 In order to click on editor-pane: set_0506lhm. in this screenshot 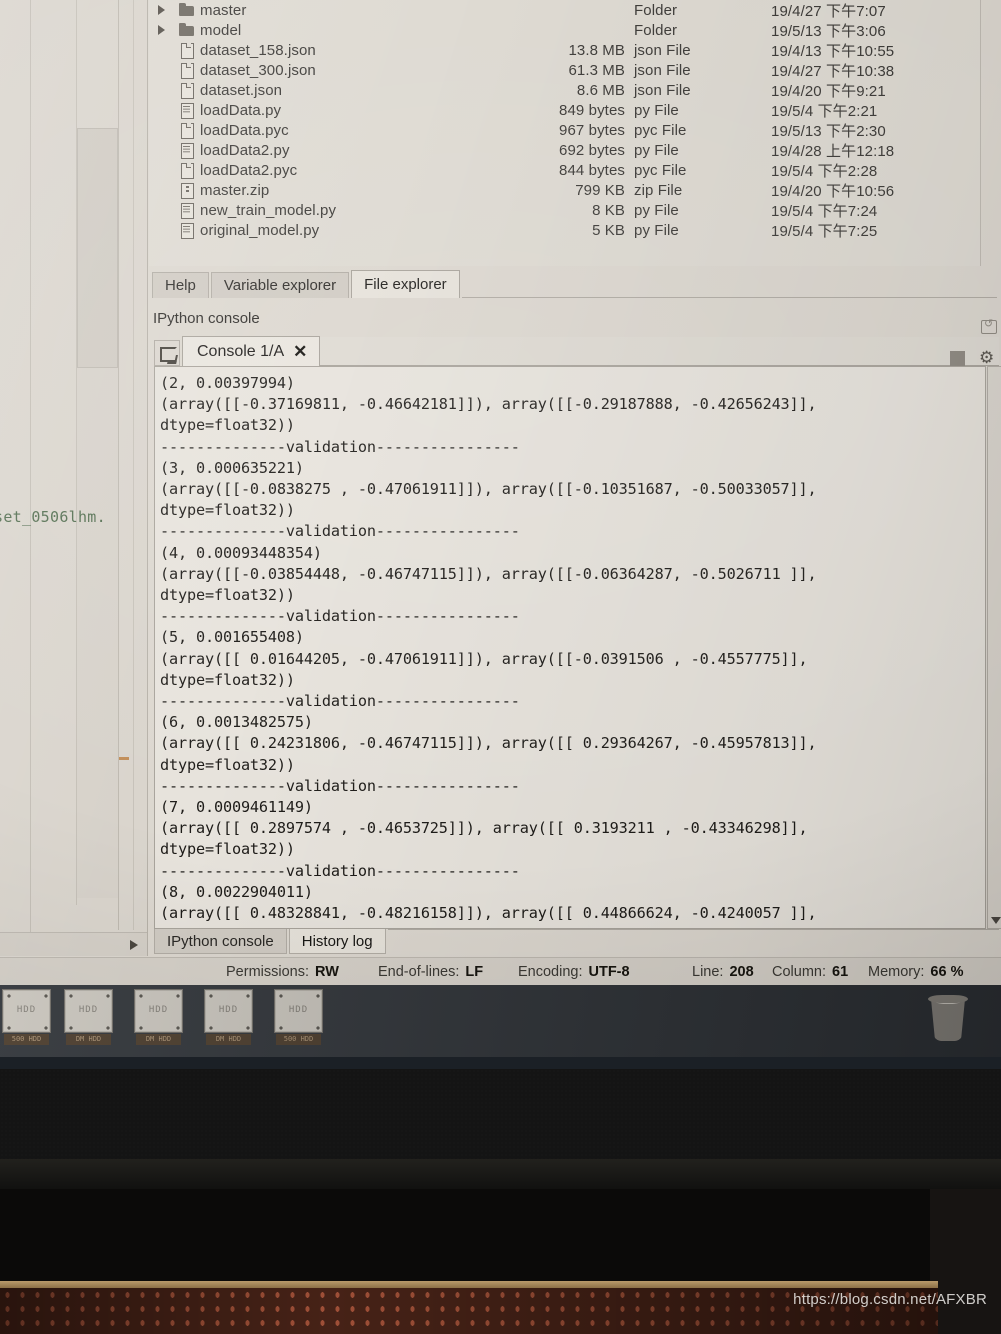, I will do `click(74, 478)`.